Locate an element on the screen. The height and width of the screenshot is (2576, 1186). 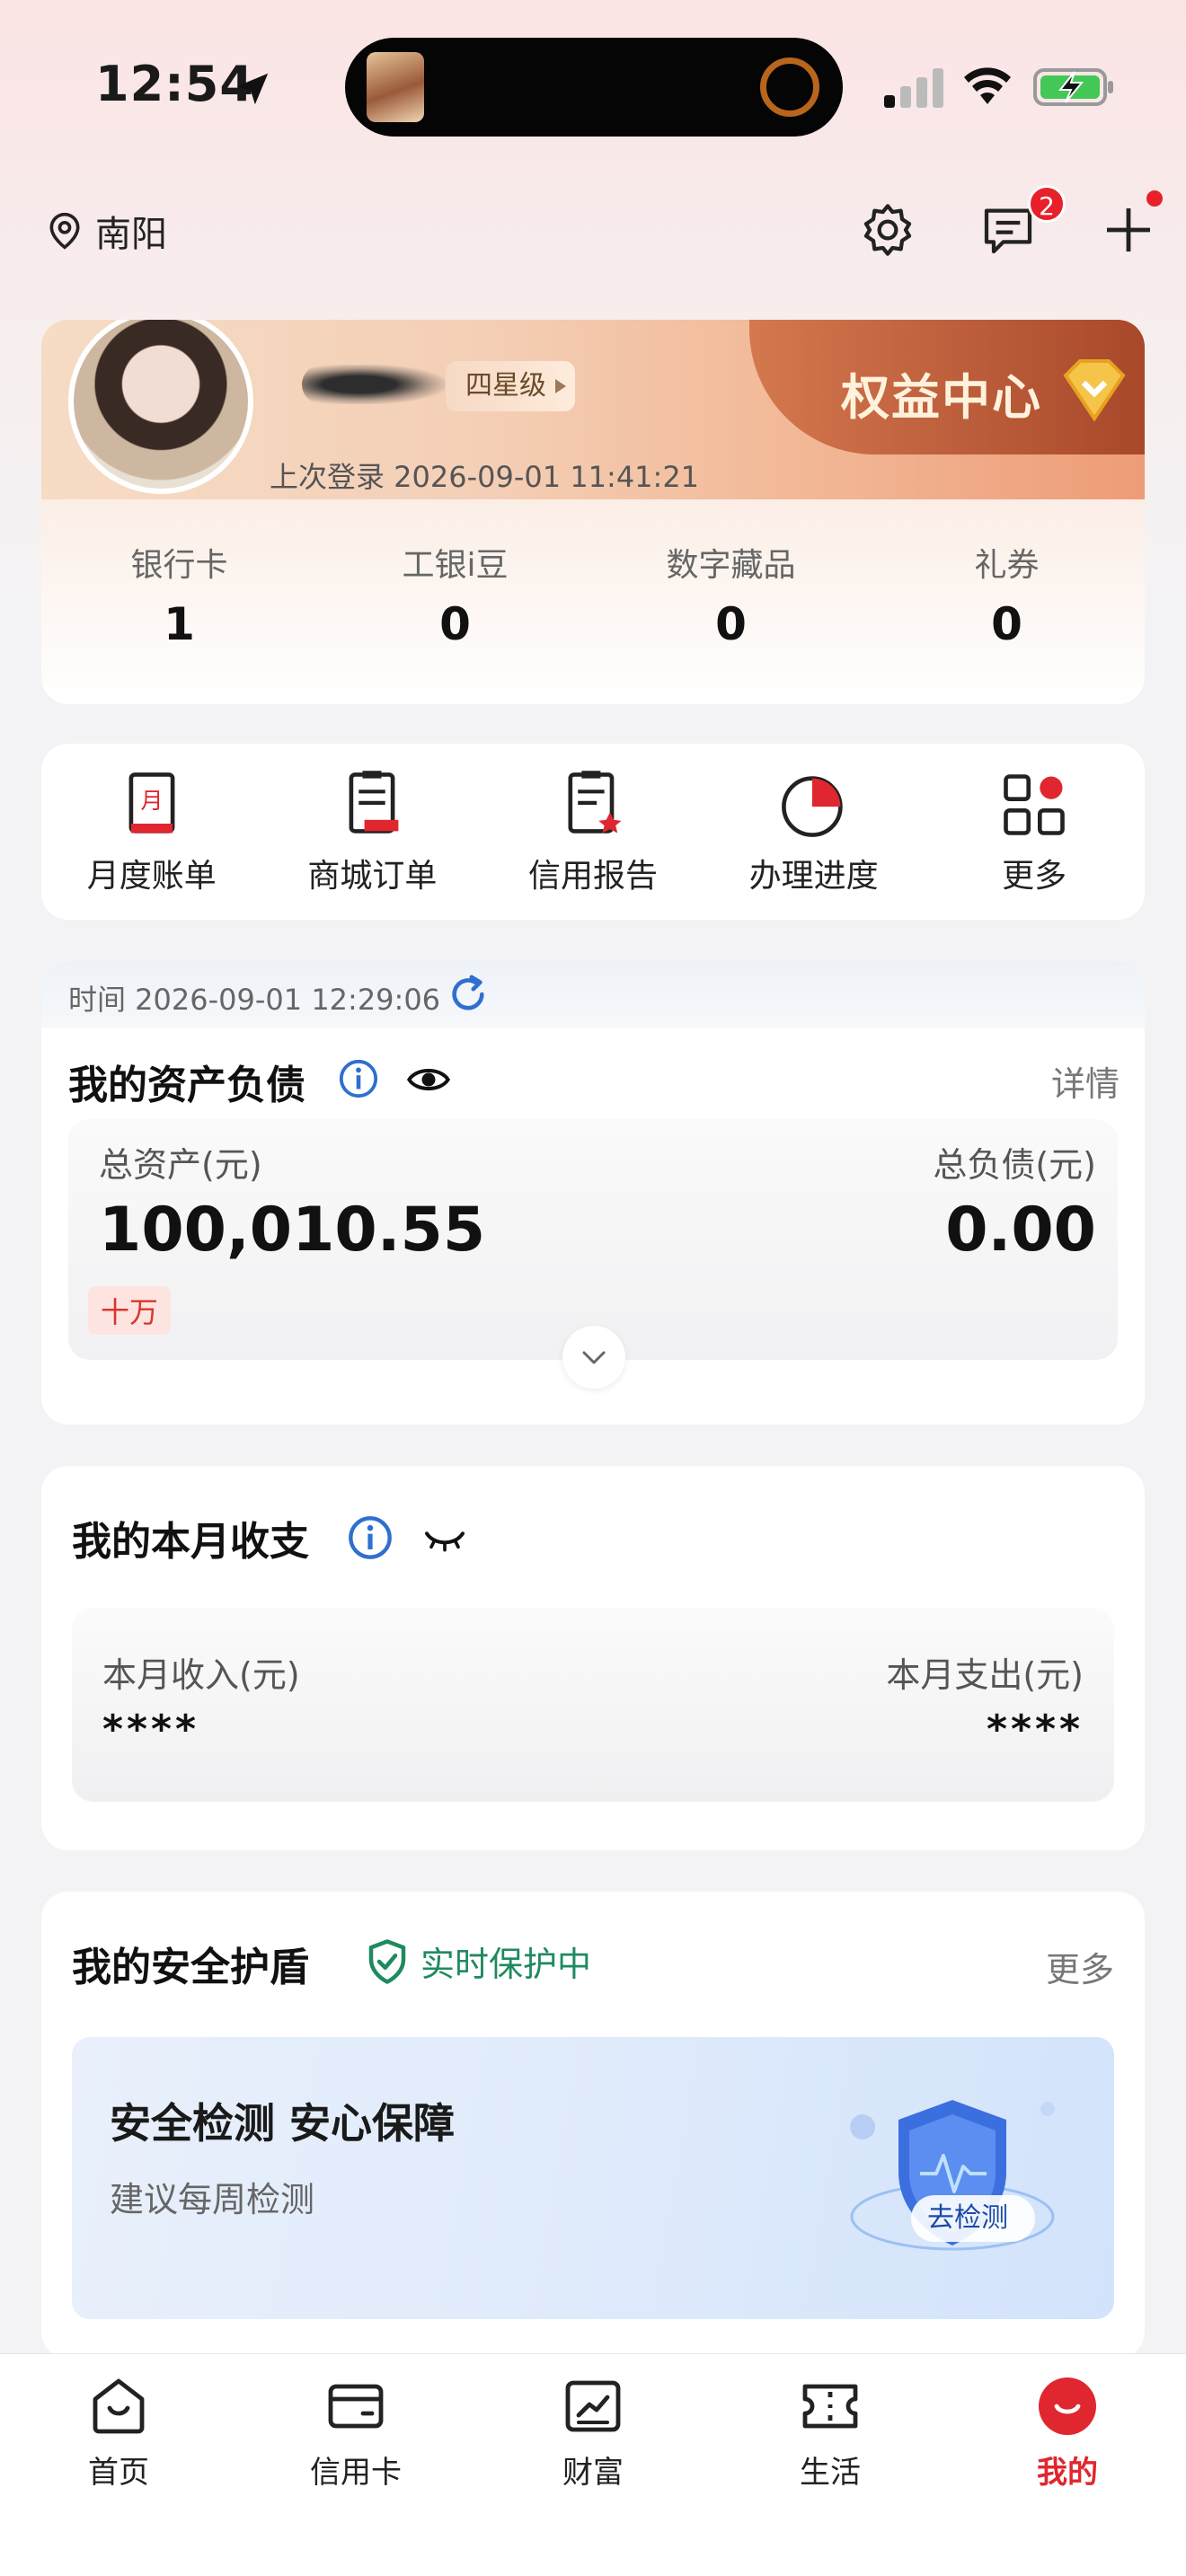
stat-vouchers: 礼券 0 is located at coordinates (1007, 594).